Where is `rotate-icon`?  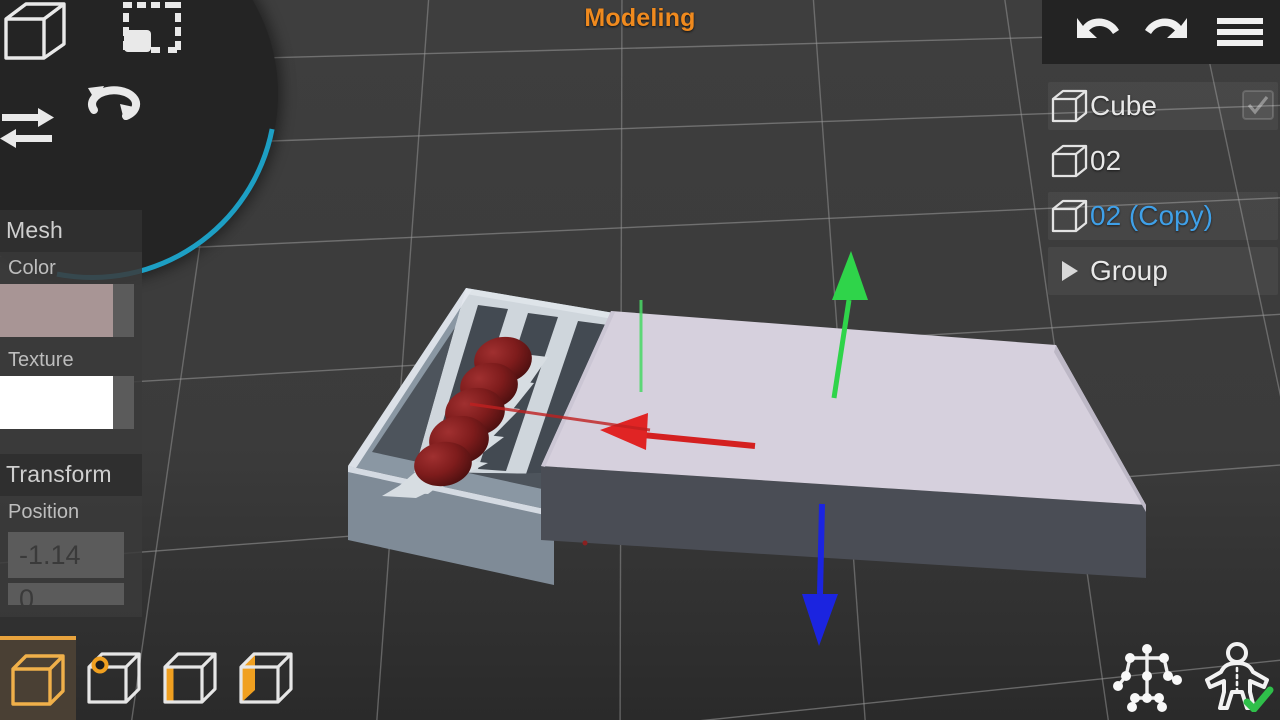 rotate-icon is located at coordinates (114, 104).